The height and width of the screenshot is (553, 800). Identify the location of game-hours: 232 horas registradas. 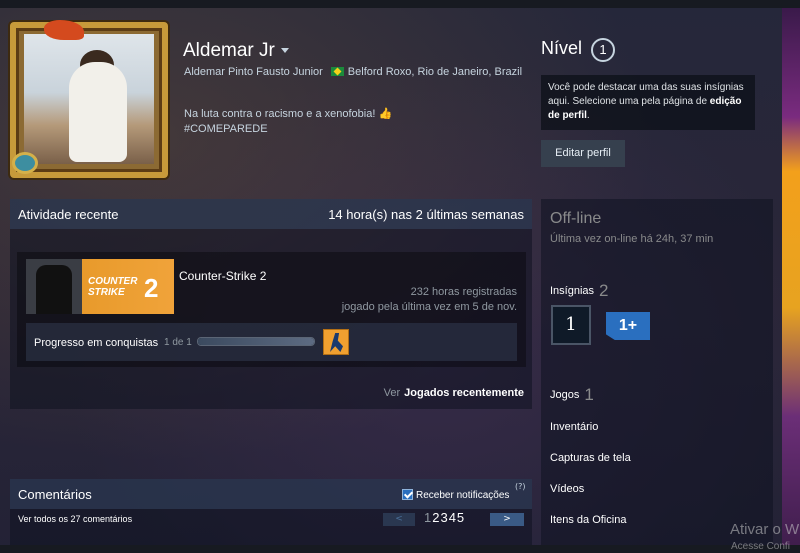
(463, 292).